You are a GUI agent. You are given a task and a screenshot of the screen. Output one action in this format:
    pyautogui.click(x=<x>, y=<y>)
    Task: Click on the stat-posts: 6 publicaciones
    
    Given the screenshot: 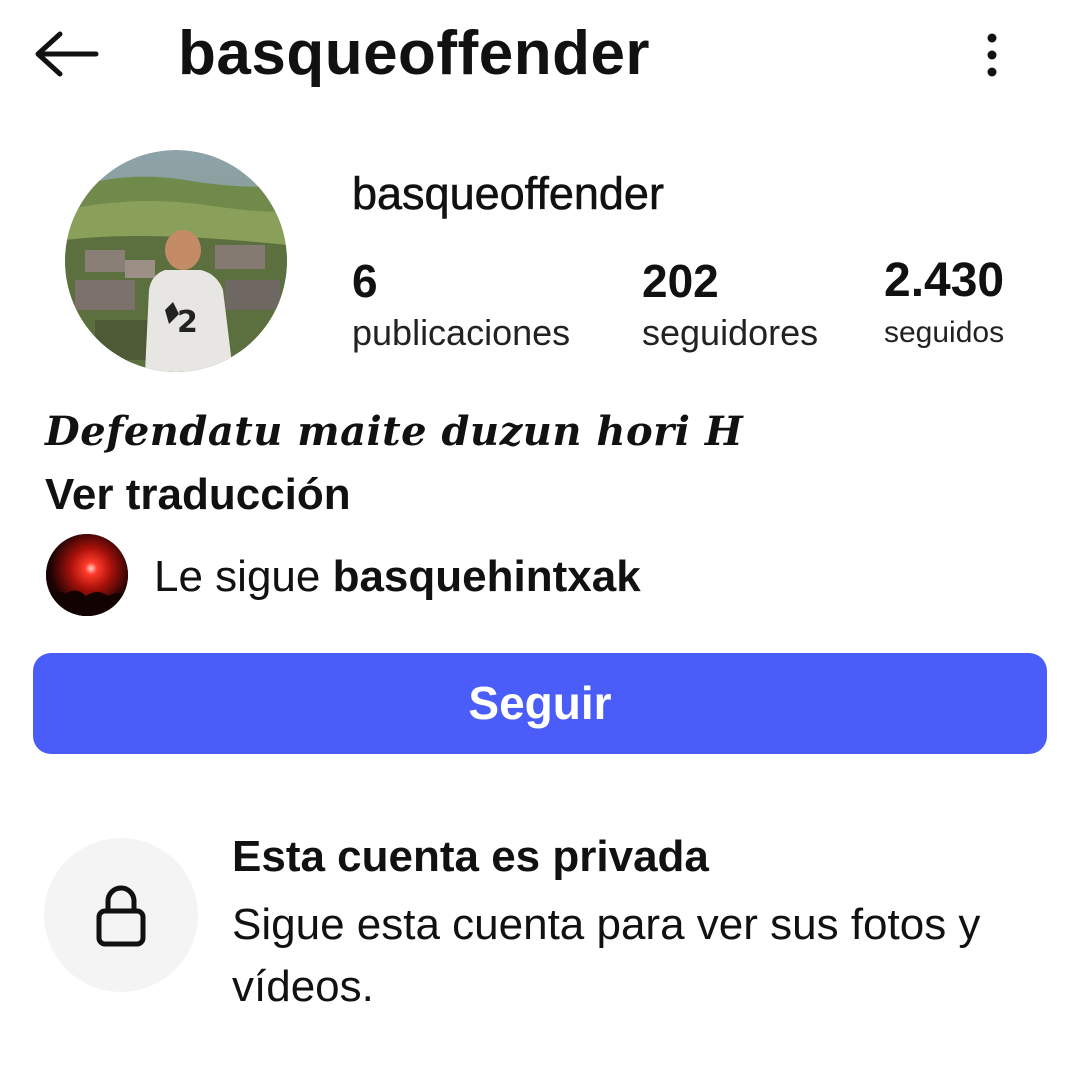 What is the action you would take?
    pyautogui.click(x=461, y=304)
    